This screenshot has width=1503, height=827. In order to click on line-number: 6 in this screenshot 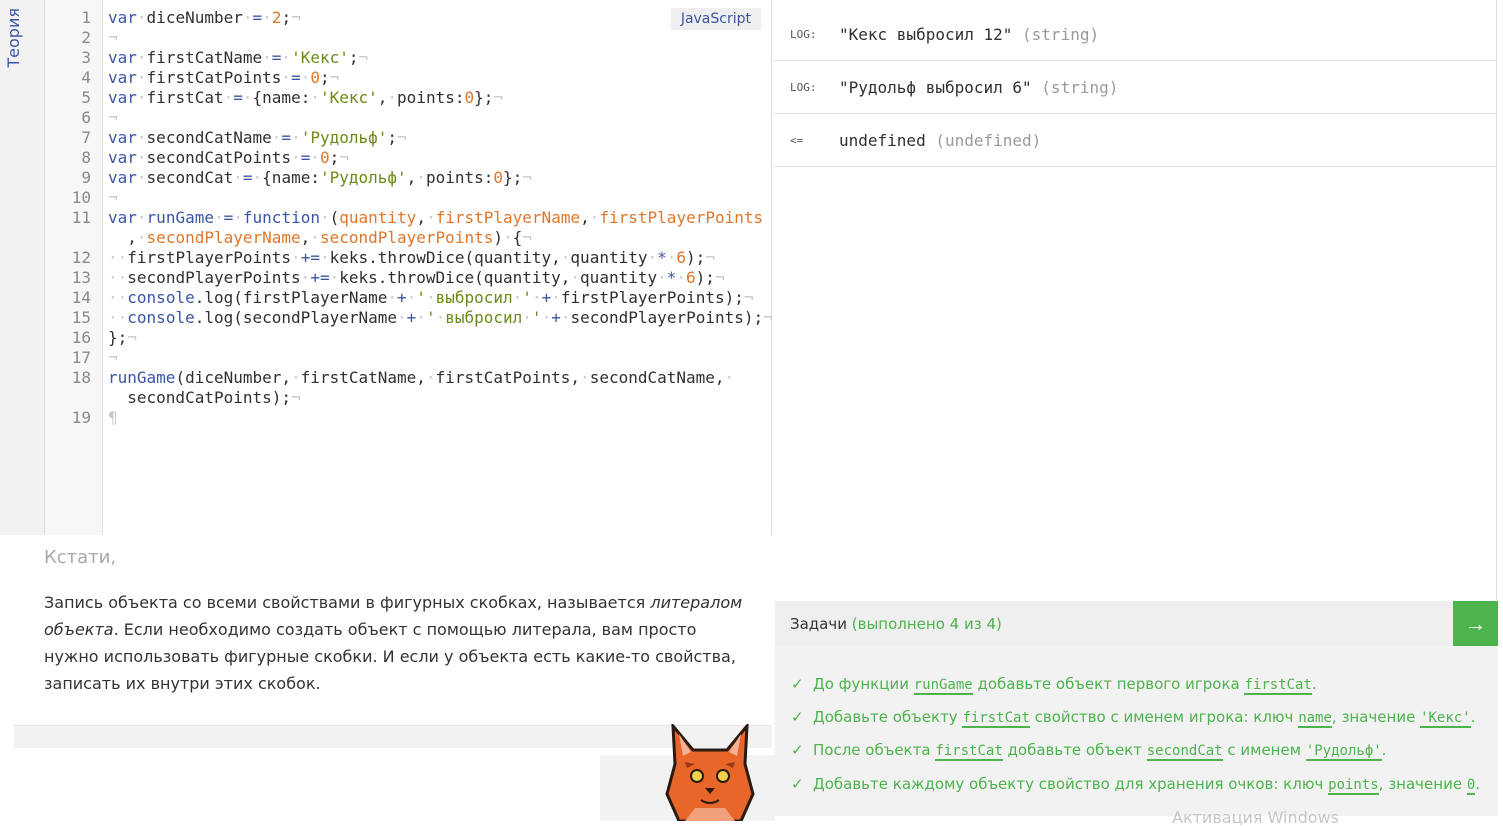, I will do `click(86, 117)`.